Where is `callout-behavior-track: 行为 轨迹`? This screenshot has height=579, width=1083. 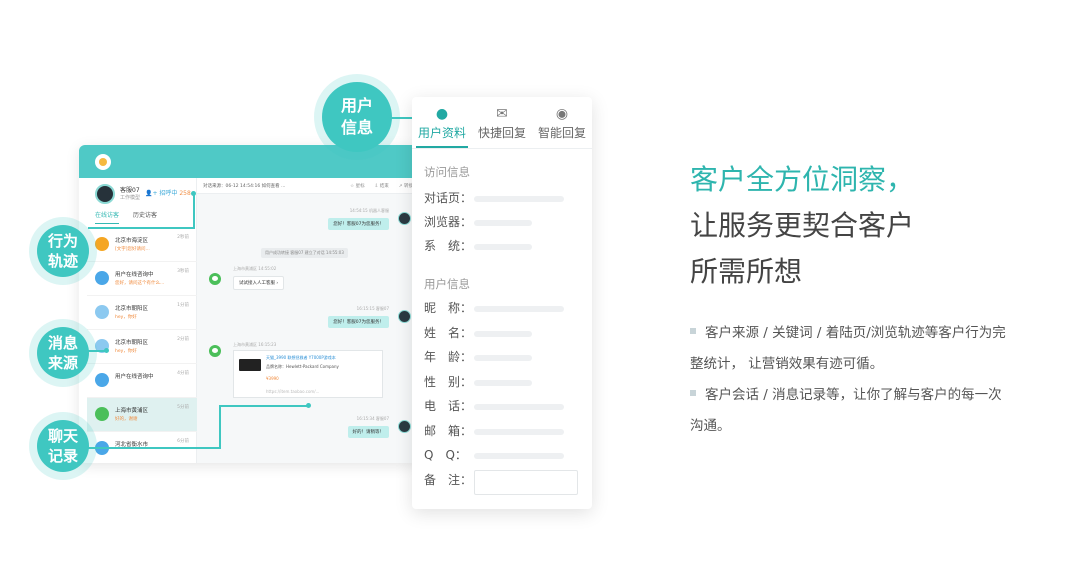 callout-behavior-track: 行为 轨迹 is located at coordinates (63, 251).